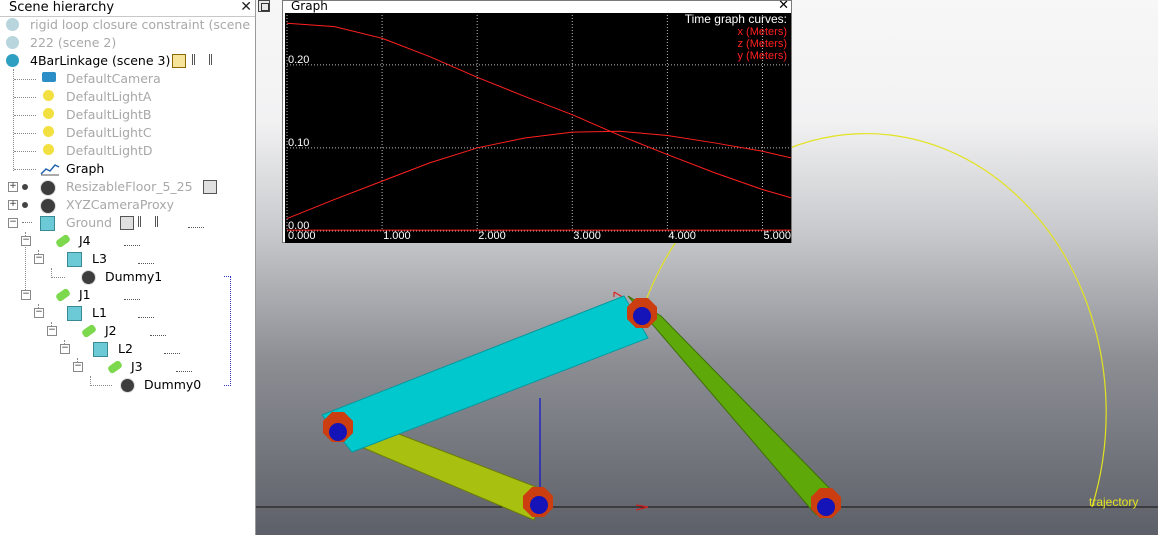  I want to click on tree-item-dummy1: Dummy1, so click(127, 277).